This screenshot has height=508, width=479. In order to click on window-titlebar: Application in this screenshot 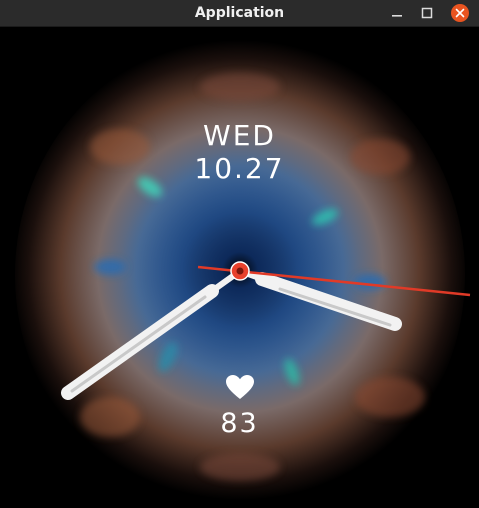, I will do `click(239, 13)`.